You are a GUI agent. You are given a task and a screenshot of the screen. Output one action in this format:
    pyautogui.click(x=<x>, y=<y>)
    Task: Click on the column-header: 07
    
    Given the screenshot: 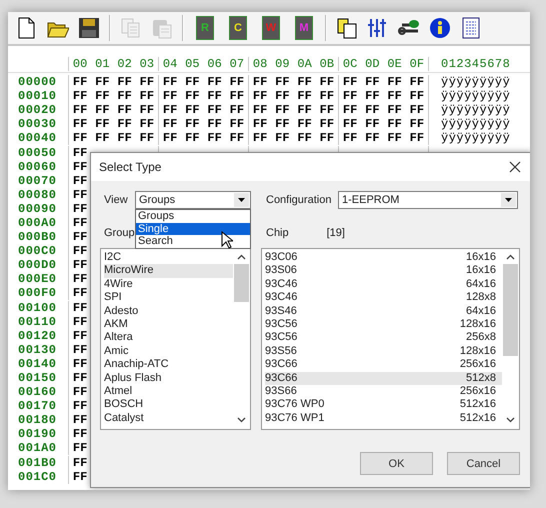 What is the action you would take?
    pyautogui.click(x=237, y=64)
    